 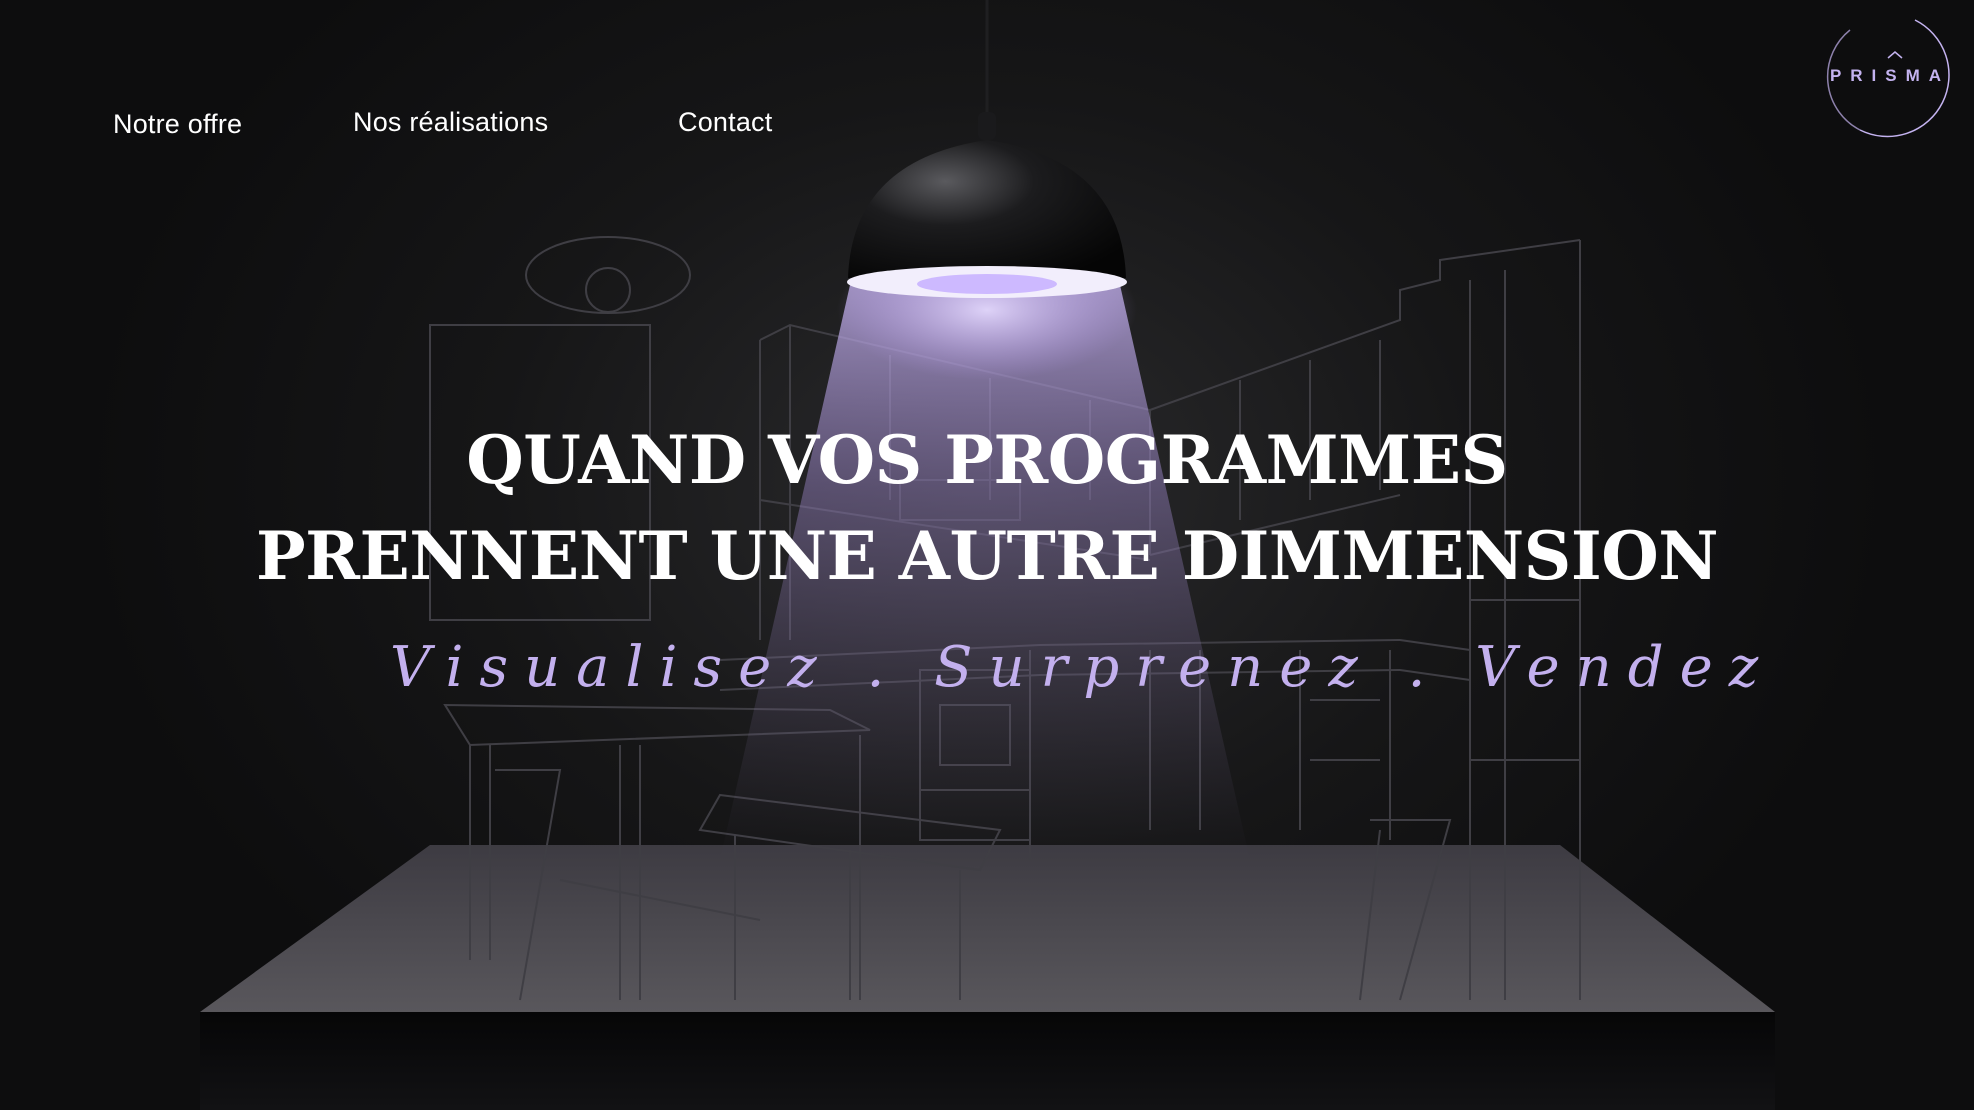 I want to click on headline-line-1: QUAND VOS PROGRAMMES, so click(x=987, y=460).